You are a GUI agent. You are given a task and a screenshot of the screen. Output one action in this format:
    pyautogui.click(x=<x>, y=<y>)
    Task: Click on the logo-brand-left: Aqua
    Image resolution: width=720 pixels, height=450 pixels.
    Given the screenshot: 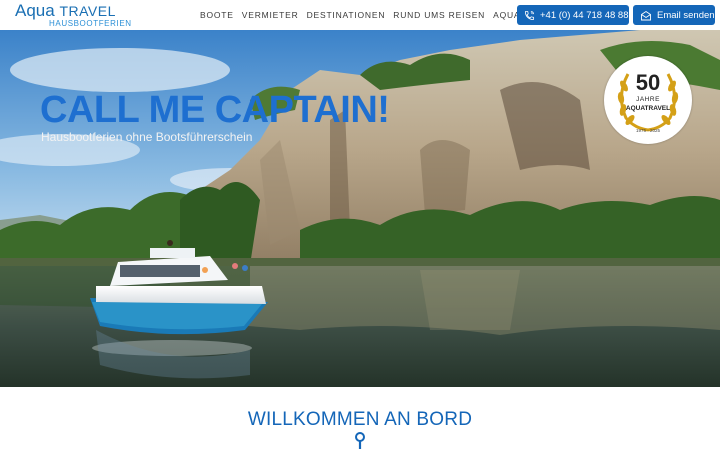 What is the action you would take?
    pyautogui.click(x=35, y=10)
    